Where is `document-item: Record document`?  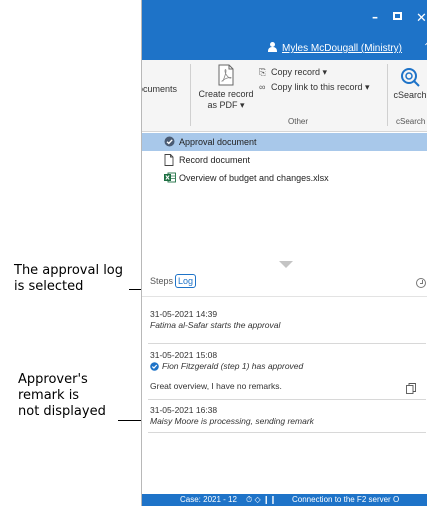
document-item: Record document is located at coordinates (284, 160).